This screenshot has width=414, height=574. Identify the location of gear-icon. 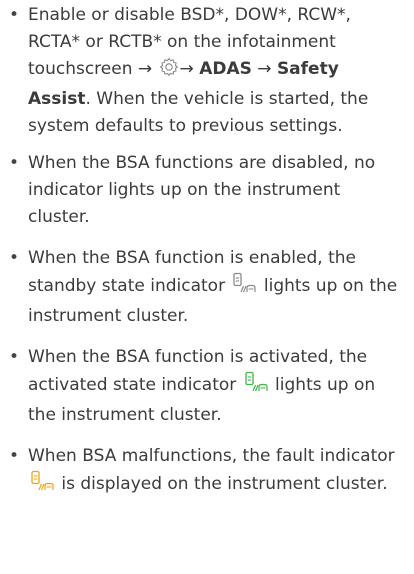
(169, 71).